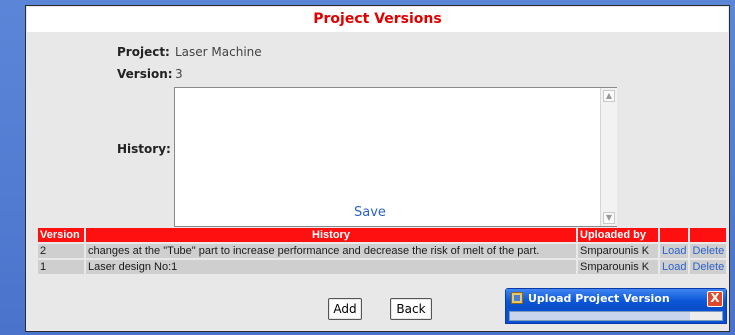 This screenshot has width=735, height=335. I want to click on scroll-up-icon: ▲, so click(609, 96).